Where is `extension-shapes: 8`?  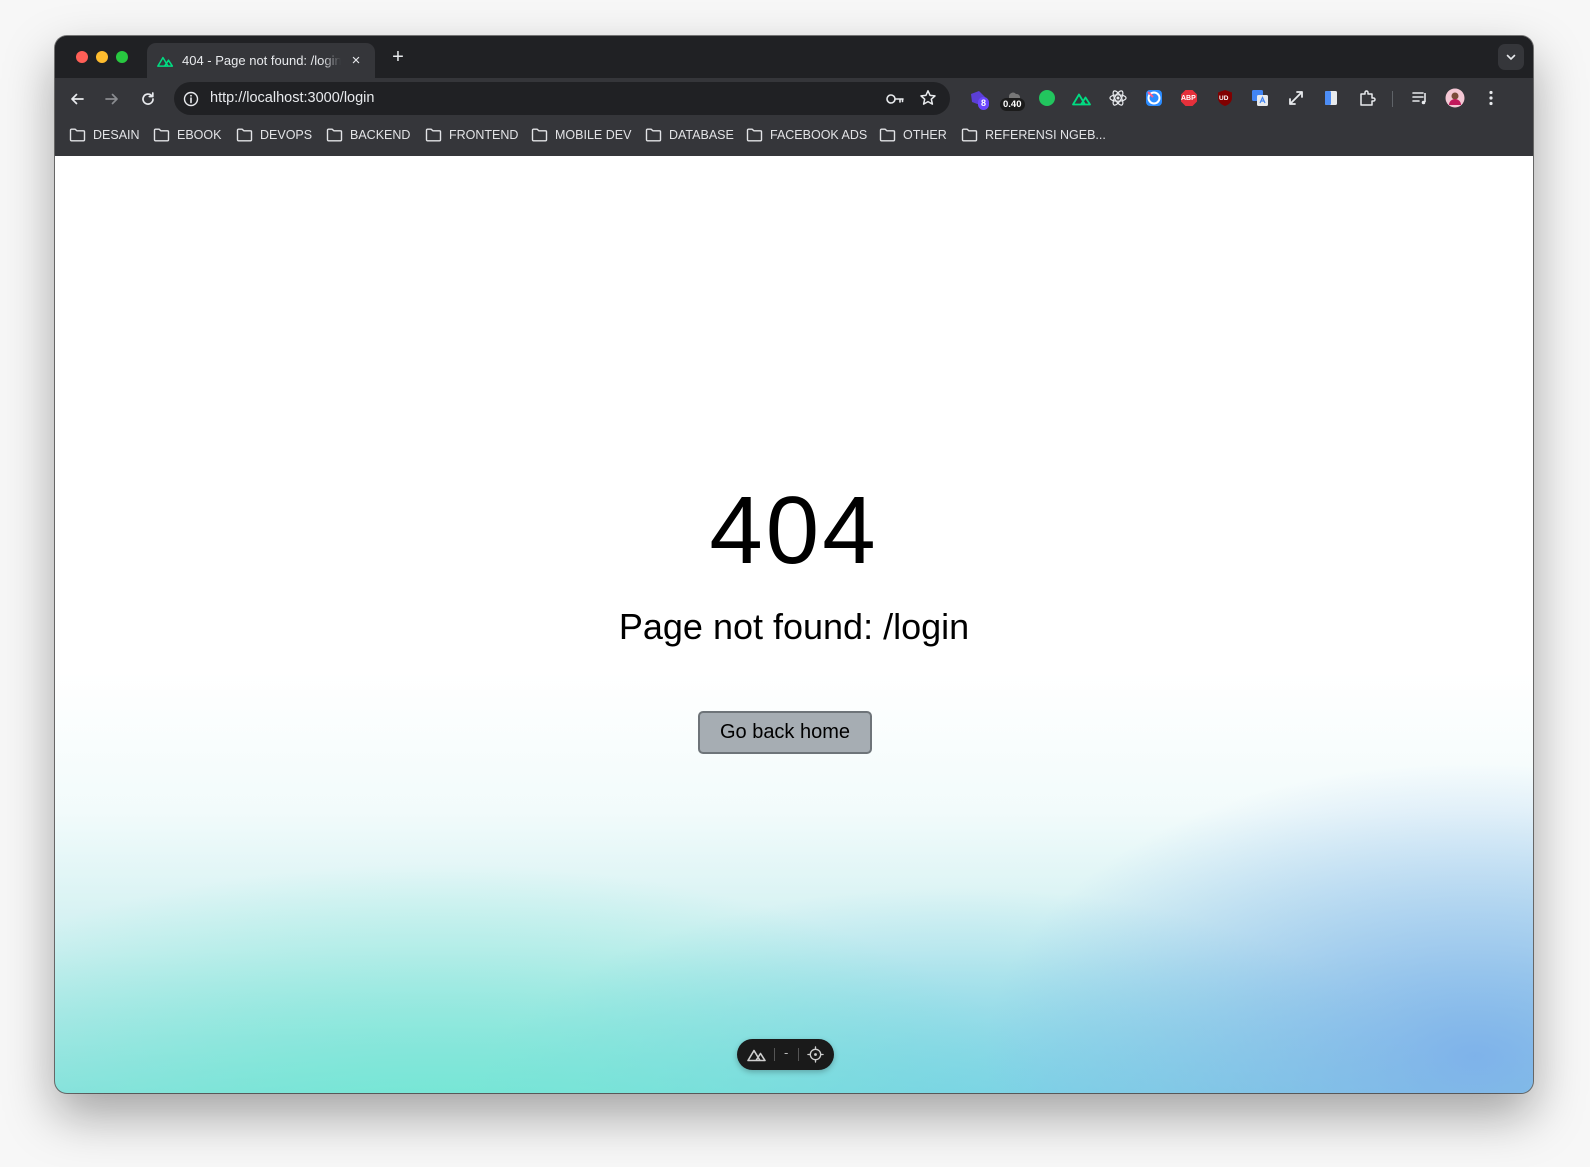 extension-shapes: 8 is located at coordinates (979, 99).